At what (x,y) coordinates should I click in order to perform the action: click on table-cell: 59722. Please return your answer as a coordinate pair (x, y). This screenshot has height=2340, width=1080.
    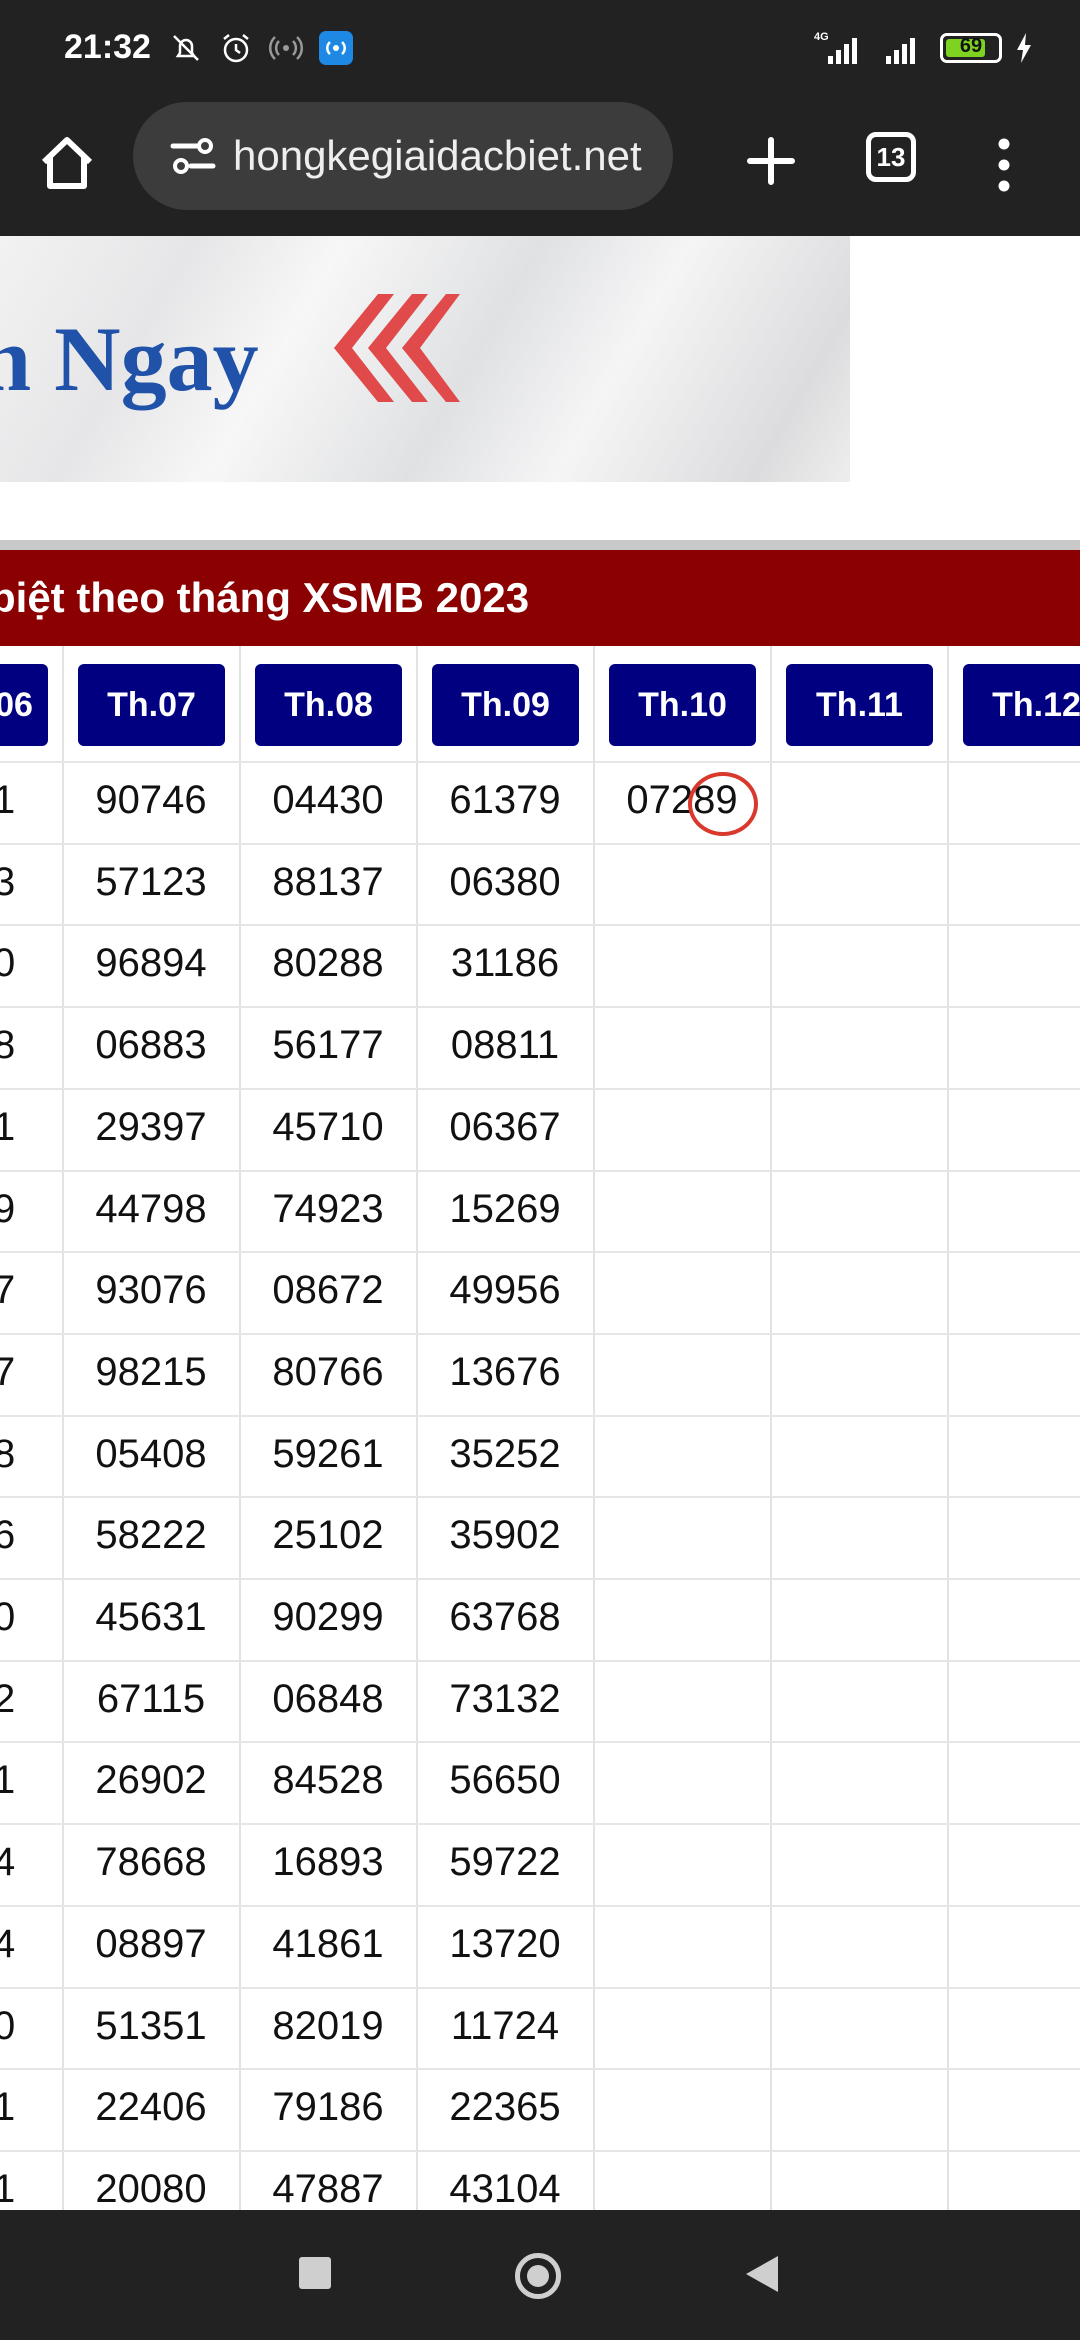
    Looking at the image, I should click on (505, 1862).